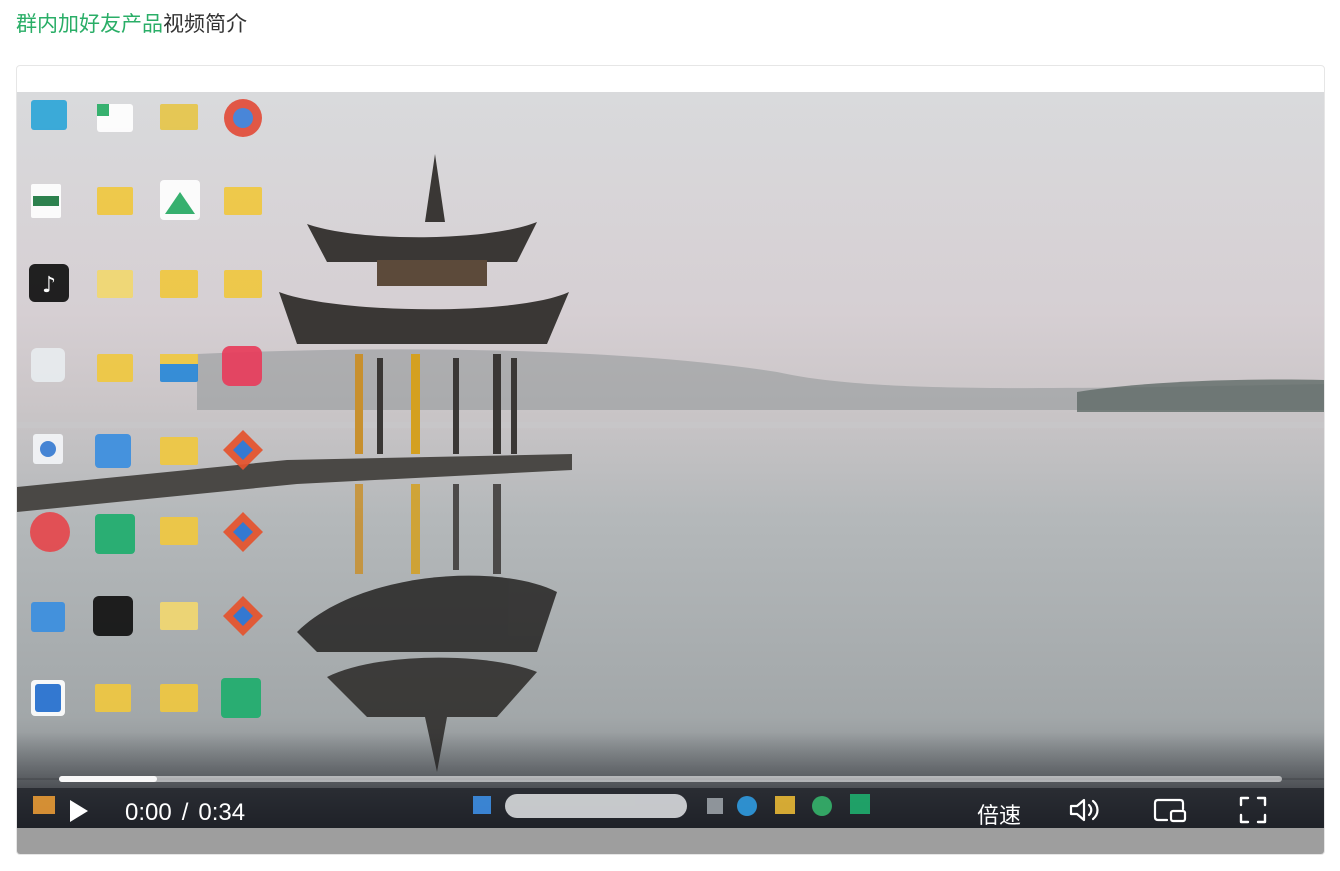 This screenshot has width=1340, height=871. I want to click on player-bottom-shade, so click(670, 841).